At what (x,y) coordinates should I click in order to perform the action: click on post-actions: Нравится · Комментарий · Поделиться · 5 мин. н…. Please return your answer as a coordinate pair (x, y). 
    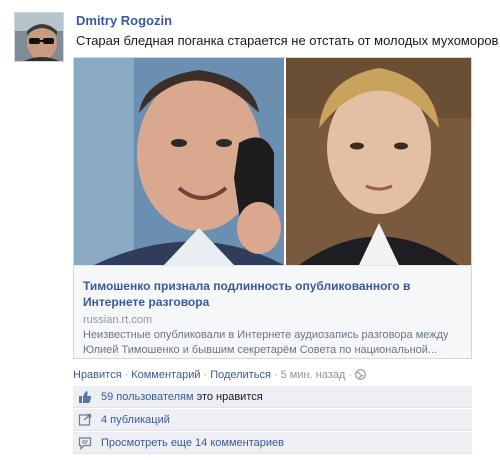
    Looking at the image, I should click on (219, 376).